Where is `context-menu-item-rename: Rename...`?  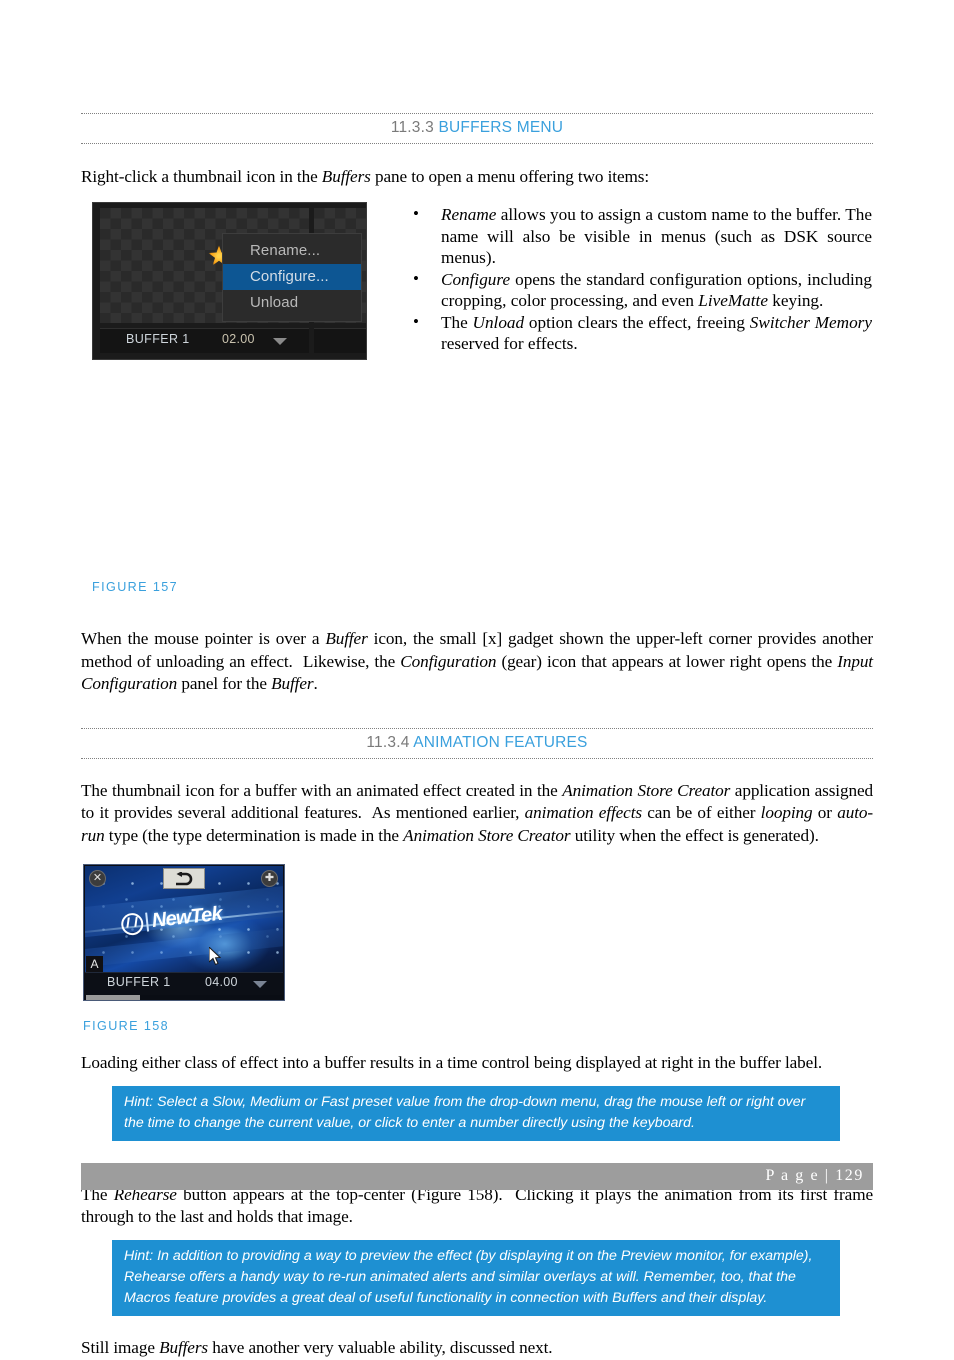 context-menu-item-rename: Rename... is located at coordinates (292, 251).